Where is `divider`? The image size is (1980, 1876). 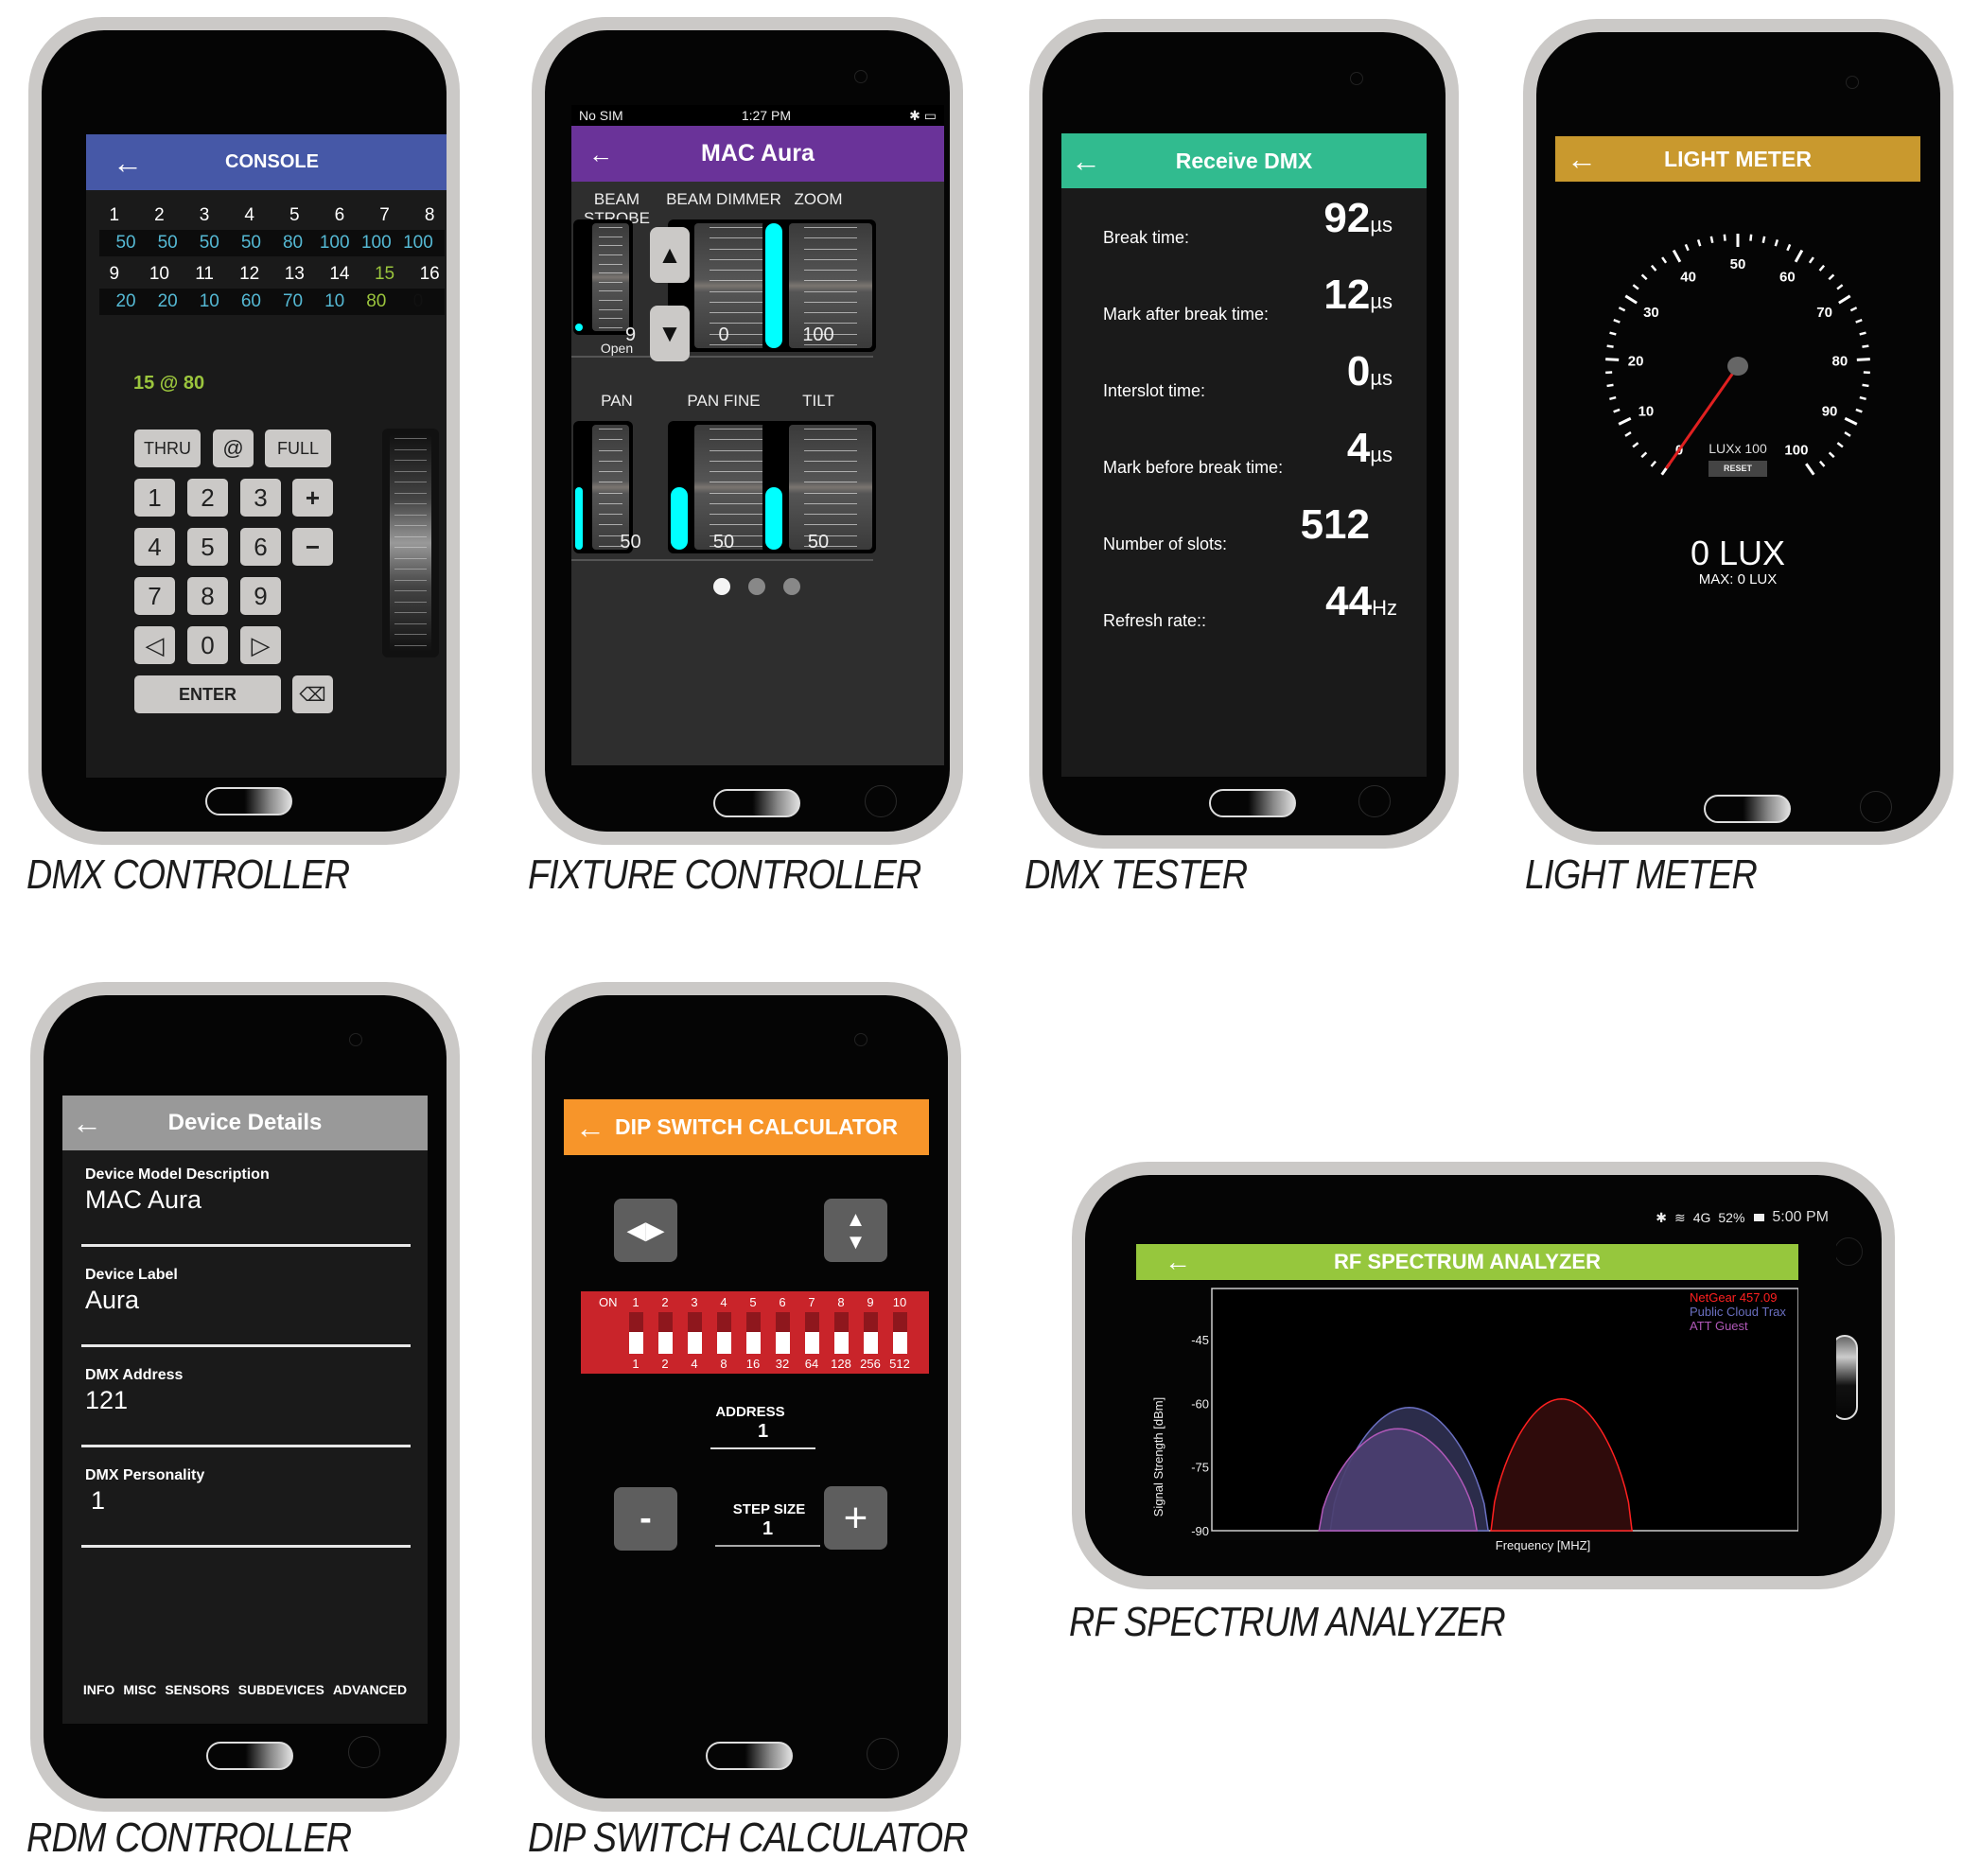 divider is located at coordinates (817, 357).